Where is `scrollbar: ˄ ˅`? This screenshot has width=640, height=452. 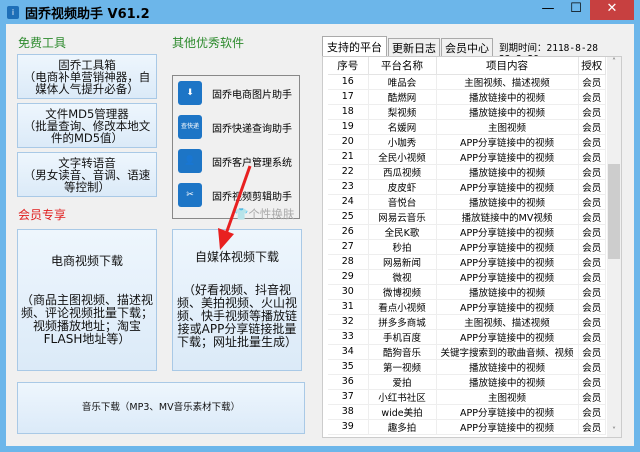 scrollbar: ˄ ˅ is located at coordinates (614, 247).